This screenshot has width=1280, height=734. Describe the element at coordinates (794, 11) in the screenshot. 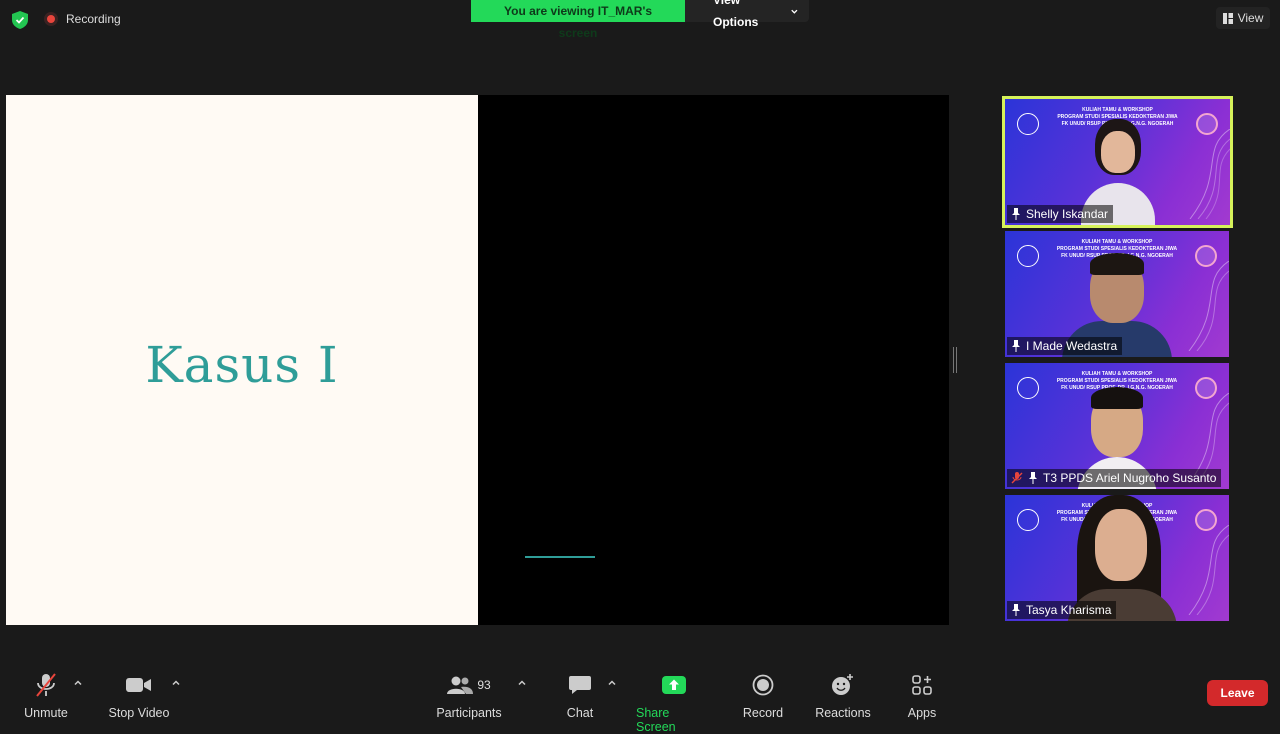

I see `chevron-down-icon` at that location.